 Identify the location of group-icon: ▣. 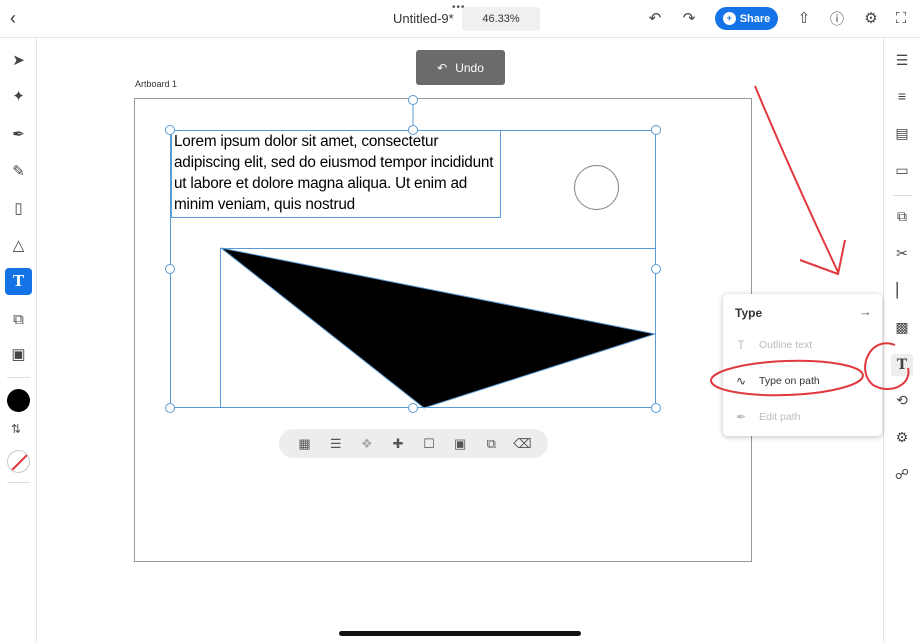
(460, 444).